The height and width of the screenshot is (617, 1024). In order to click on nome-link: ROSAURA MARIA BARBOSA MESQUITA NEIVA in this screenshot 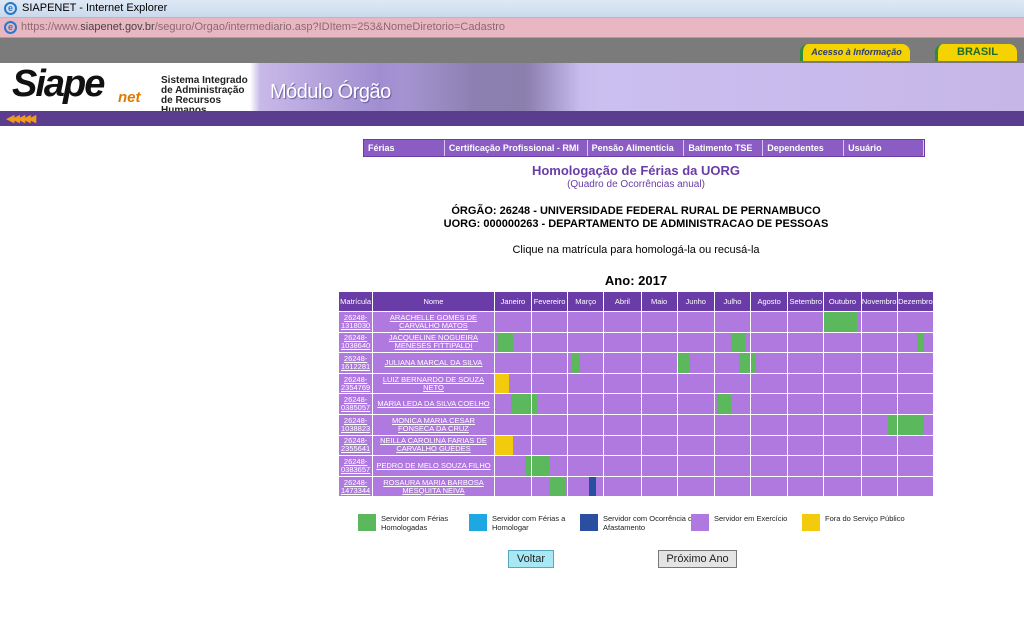, I will do `click(433, 486)`.